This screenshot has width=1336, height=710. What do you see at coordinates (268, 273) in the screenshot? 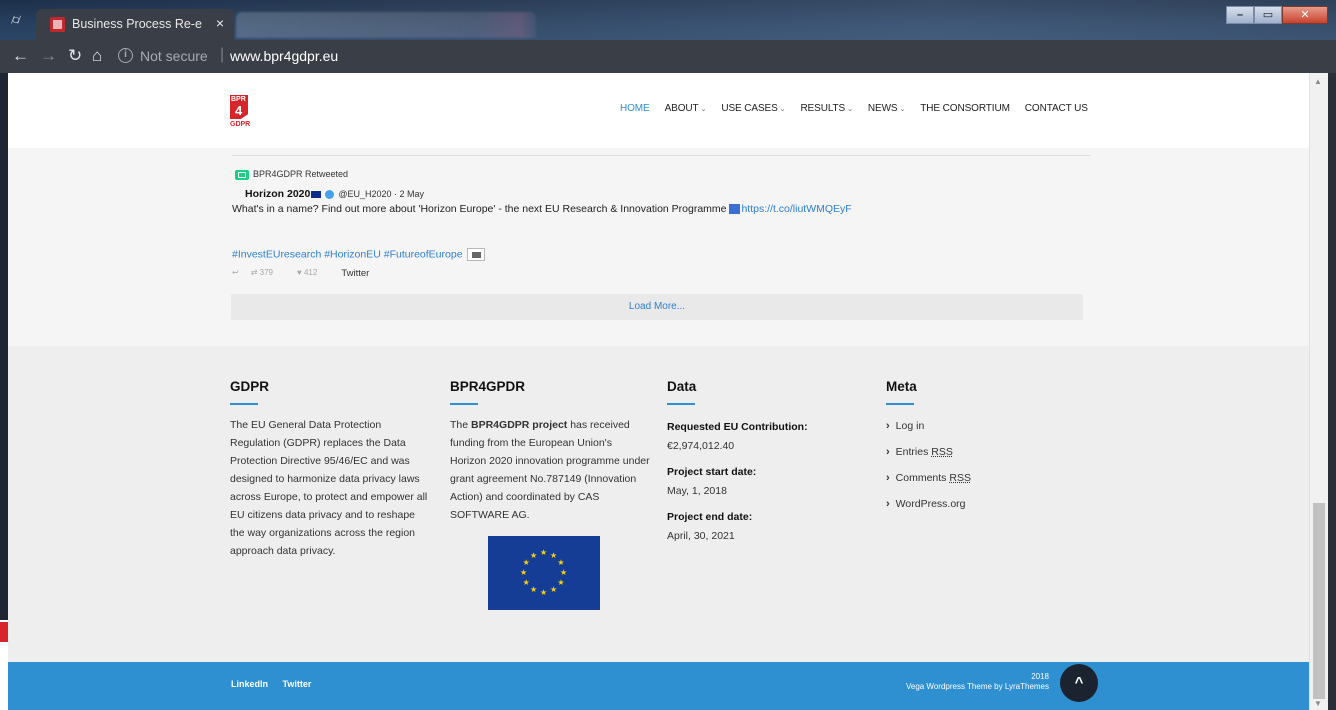
I see `retweet-count: ⇄ 379` at bounding box center [268, 273].